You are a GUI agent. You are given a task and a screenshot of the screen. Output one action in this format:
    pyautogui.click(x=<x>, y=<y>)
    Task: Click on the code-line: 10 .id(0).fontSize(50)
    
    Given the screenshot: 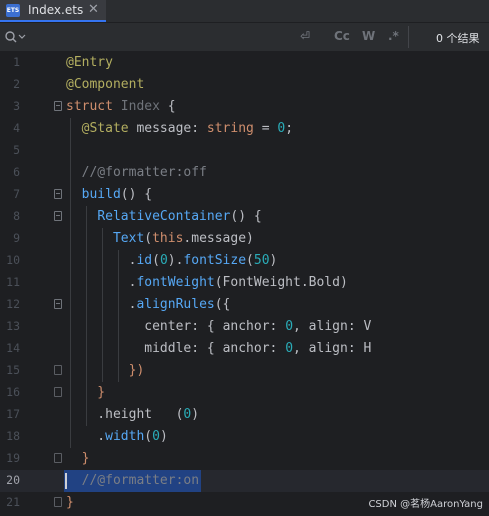 What is the action you would take?
    pyautogui.click(x=244, y=261)
    